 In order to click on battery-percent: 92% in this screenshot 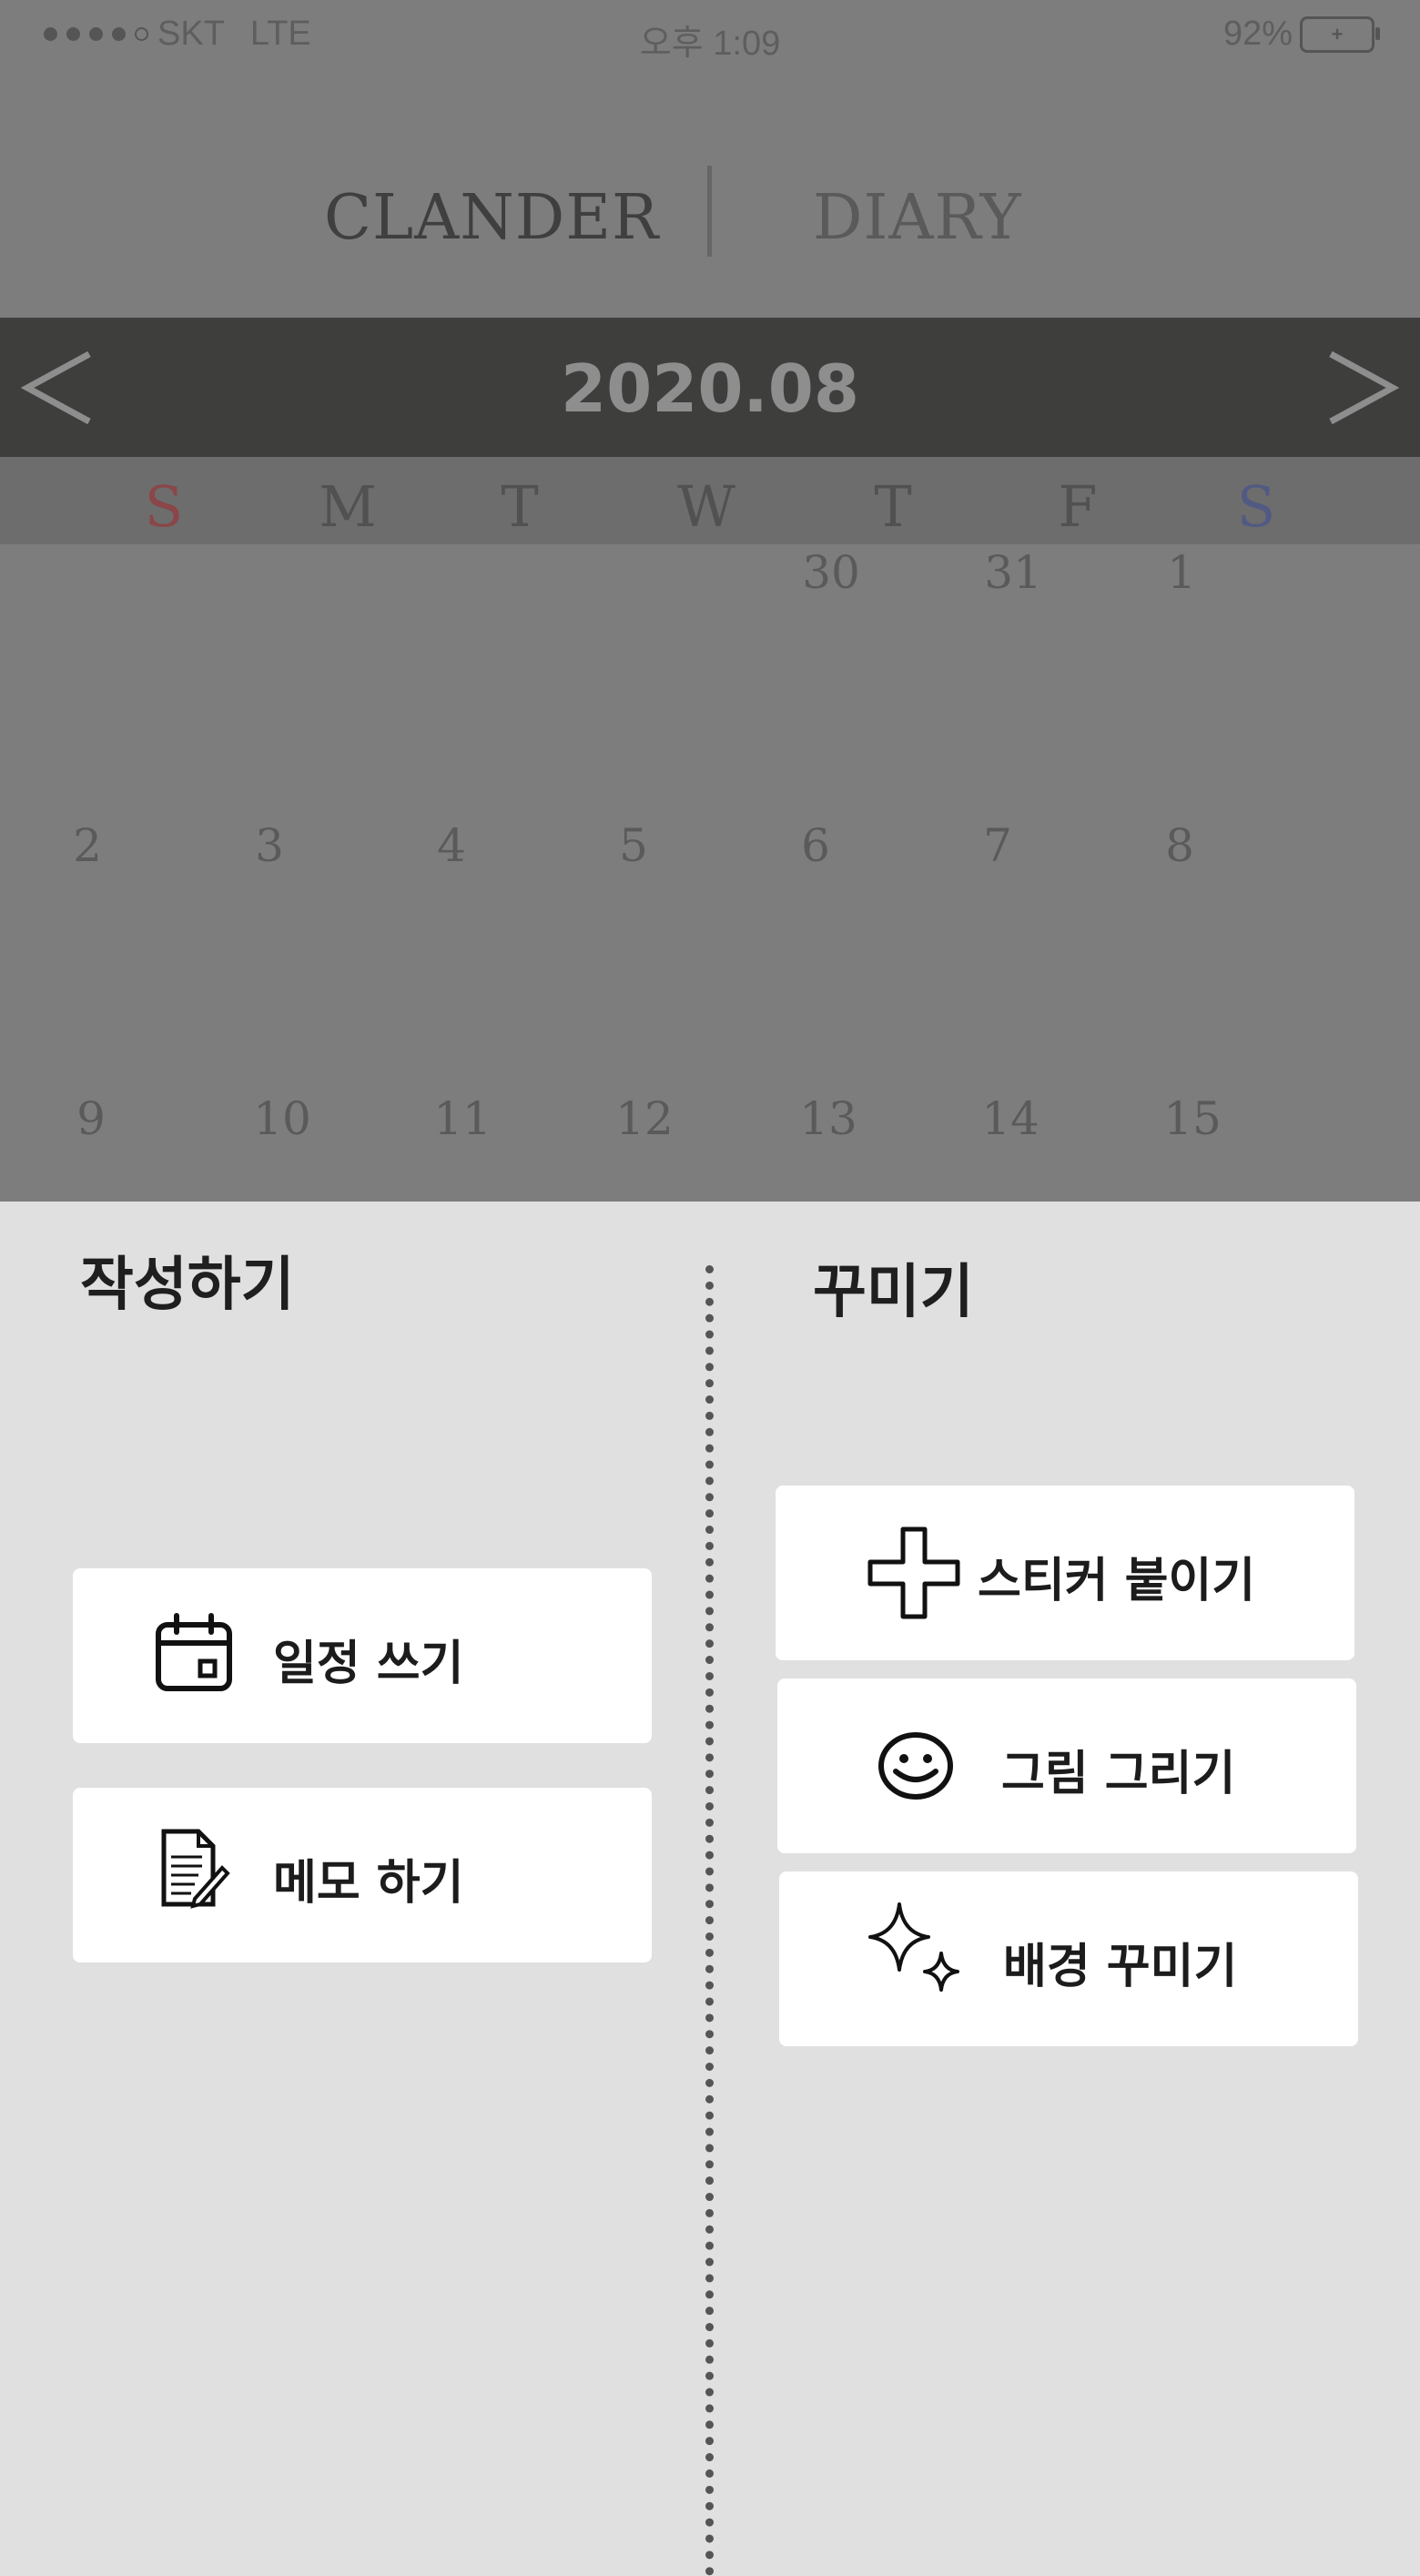, I will do `click(1258, 34)`.